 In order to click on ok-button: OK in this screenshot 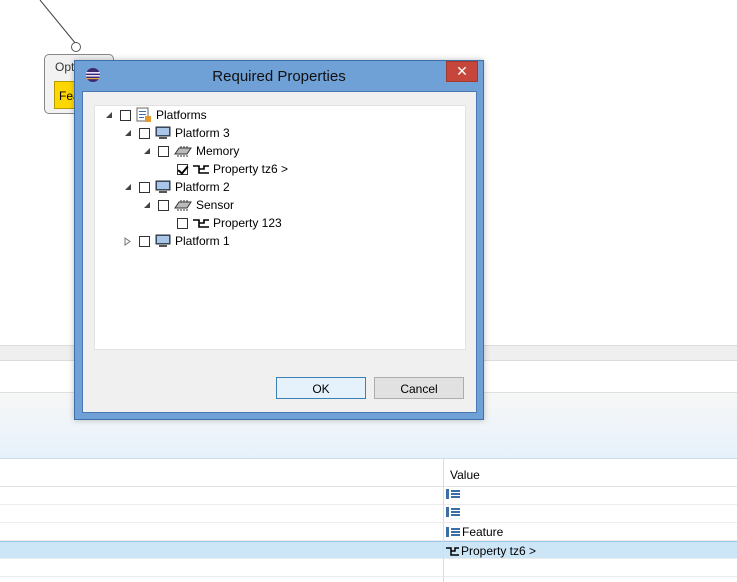, I will do `click(321, 388)`.